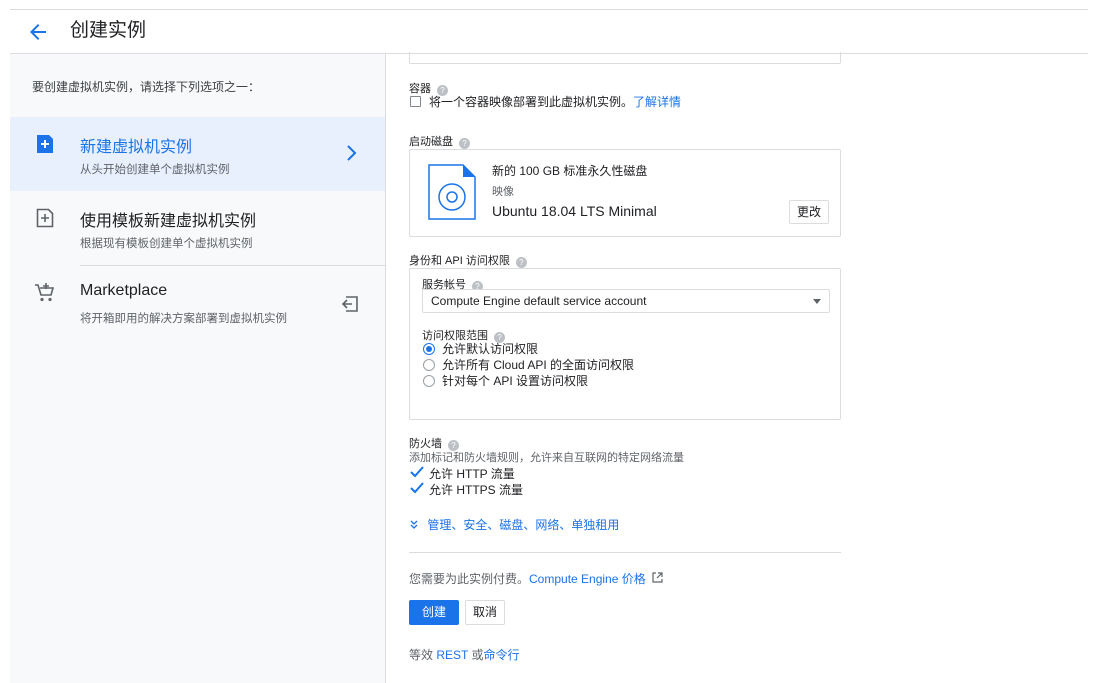 The height and width of the screenshot is (683, 1098). Describe the element at coordinates (485, 612) in the screenshot. I see `cancel-button: 取消` at that location.